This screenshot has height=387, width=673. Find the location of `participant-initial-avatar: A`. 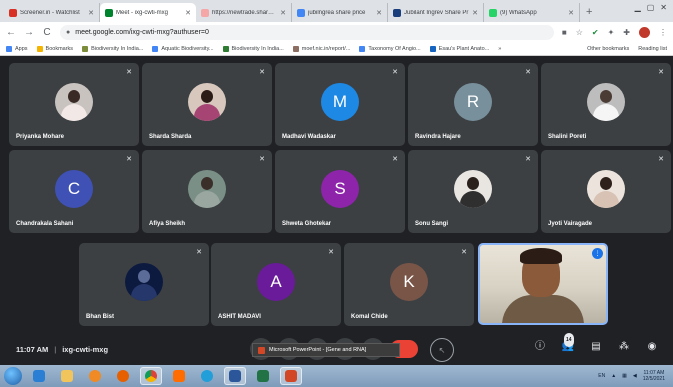

participant-initial-avatar: A is located at coordinates (276, 281).